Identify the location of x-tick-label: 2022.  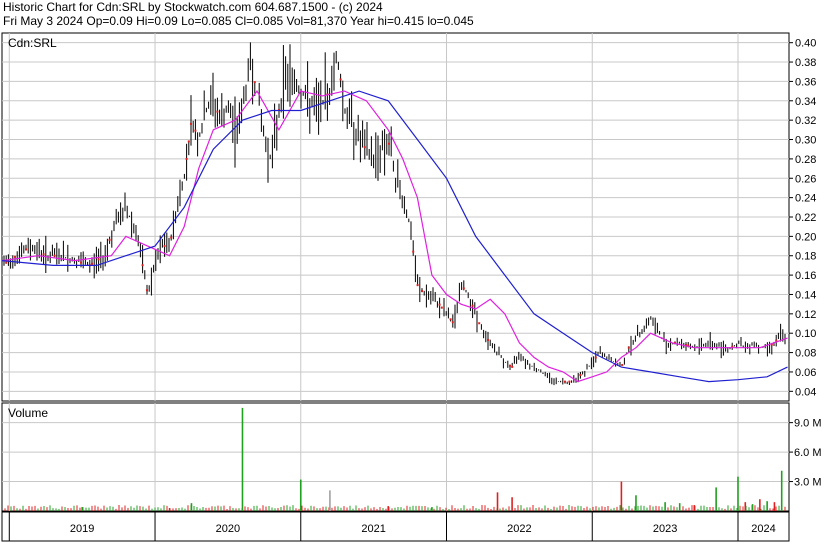
(519, 529).